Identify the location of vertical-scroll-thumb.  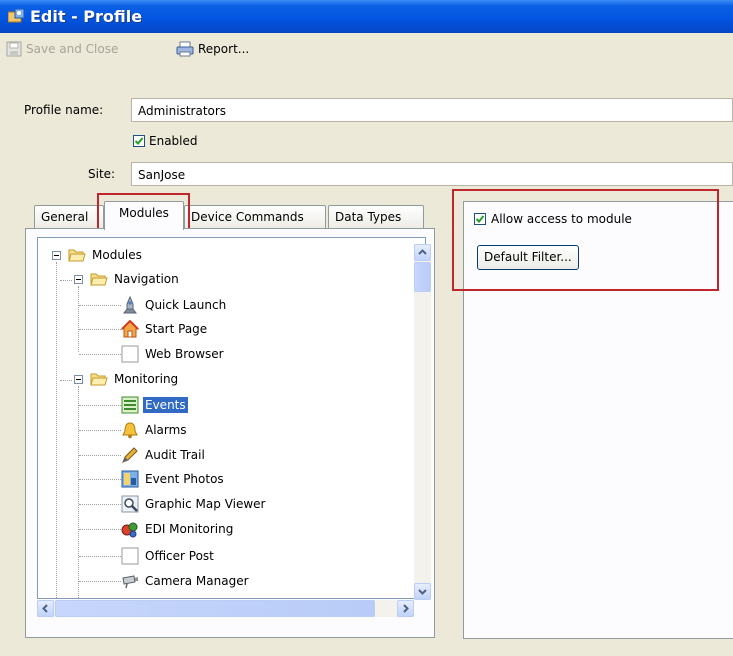
(422, 277).